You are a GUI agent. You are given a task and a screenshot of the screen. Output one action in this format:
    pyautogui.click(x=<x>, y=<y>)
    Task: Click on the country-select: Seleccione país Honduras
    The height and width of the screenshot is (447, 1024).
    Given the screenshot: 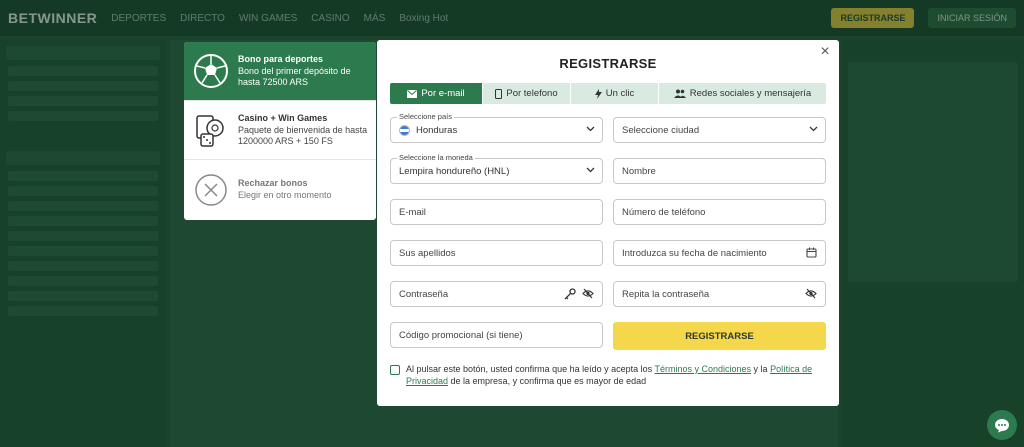 What is the action you would take?
    pyautogui.click(x=496, y=127)
    